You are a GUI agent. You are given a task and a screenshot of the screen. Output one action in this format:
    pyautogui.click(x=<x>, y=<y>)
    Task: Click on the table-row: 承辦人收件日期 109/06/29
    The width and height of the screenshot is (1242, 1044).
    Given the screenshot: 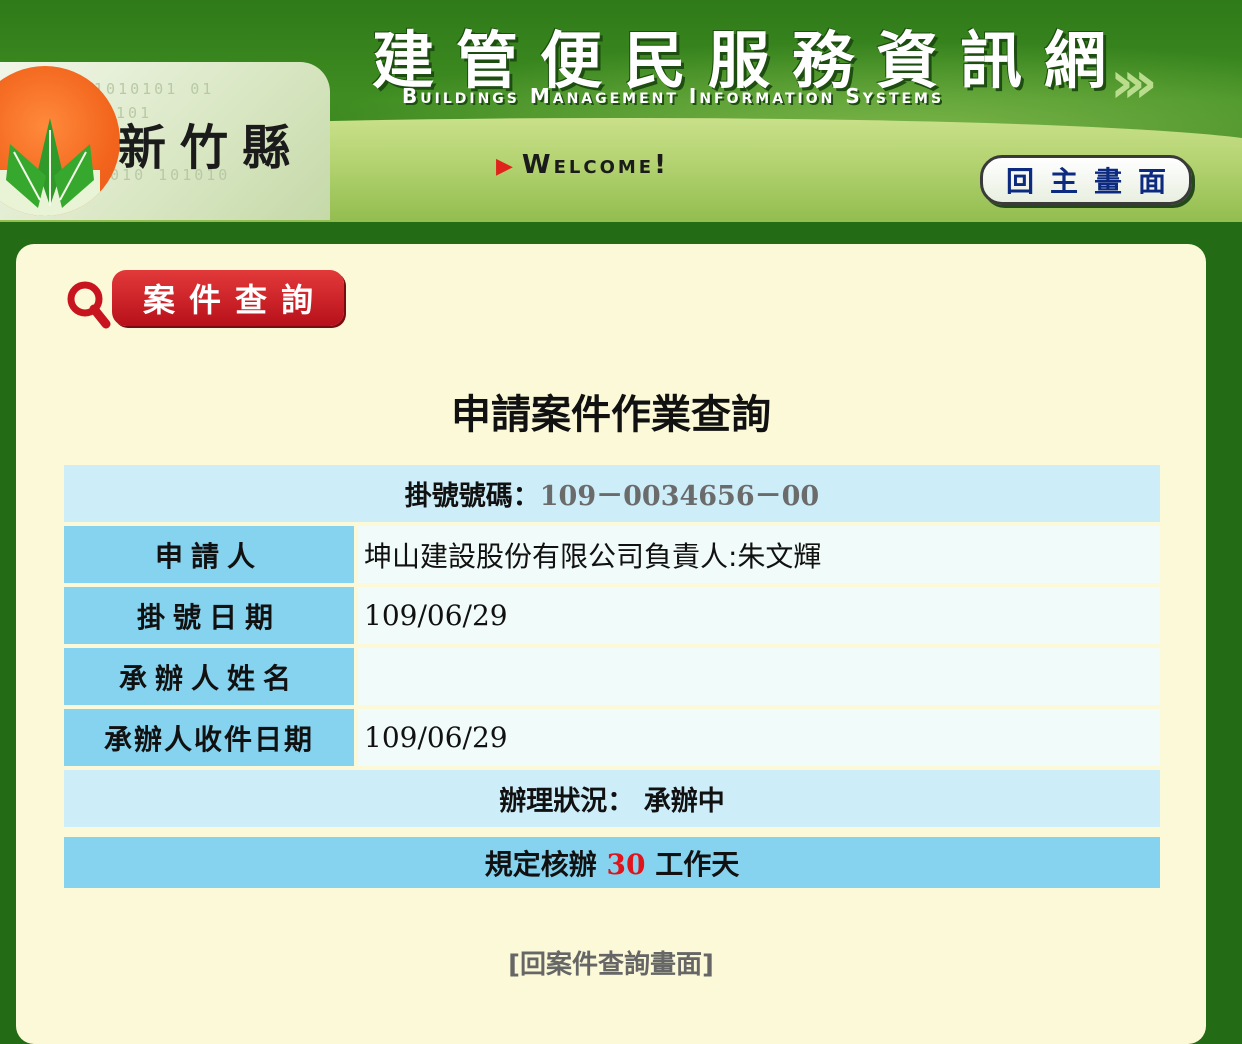 What is the action you would take?
    pyautogui.click(x=612, y=737)
    